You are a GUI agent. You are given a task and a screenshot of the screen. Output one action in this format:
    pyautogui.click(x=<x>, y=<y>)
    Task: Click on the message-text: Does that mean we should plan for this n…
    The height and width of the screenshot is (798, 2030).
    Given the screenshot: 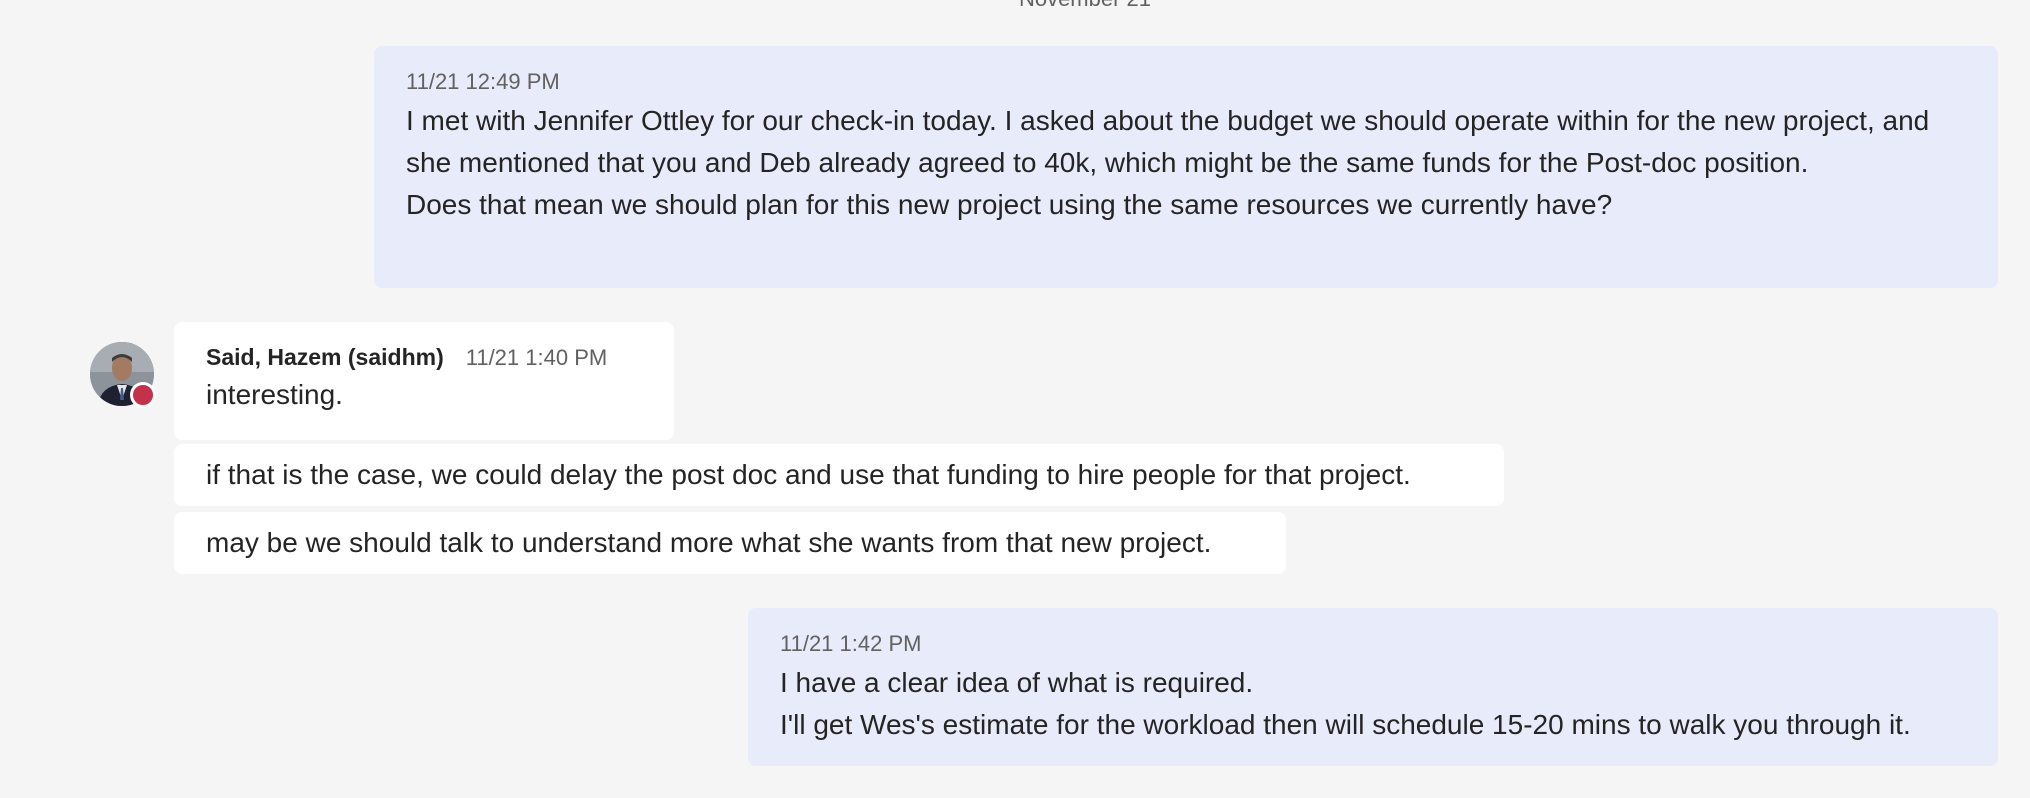 What is the action you would take?
    pyautogui.click(x=1009, y=204)
    